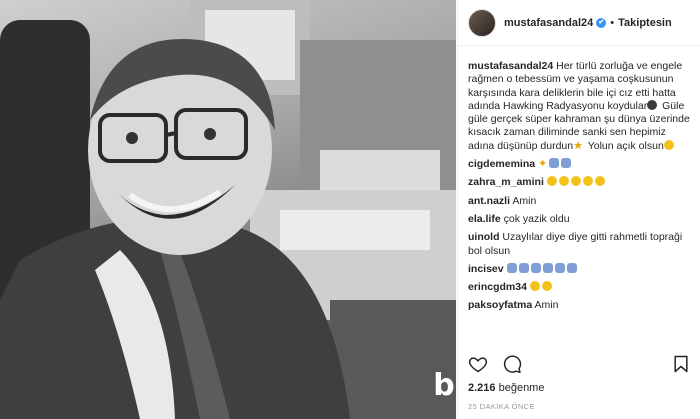 This screenshot has height=419, width=700. What do you see at coordinates (484, 219) in the screenshot?
I see `comment-username: ela.life` at bounding box center [484, 219].